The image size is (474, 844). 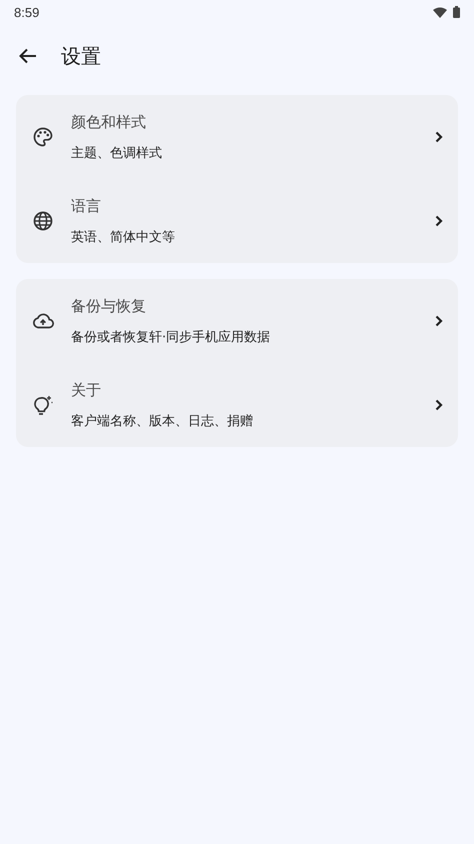 I want to click on settings-item: 颜色和样式 主题、色调样式, so click(x=237, y=137).